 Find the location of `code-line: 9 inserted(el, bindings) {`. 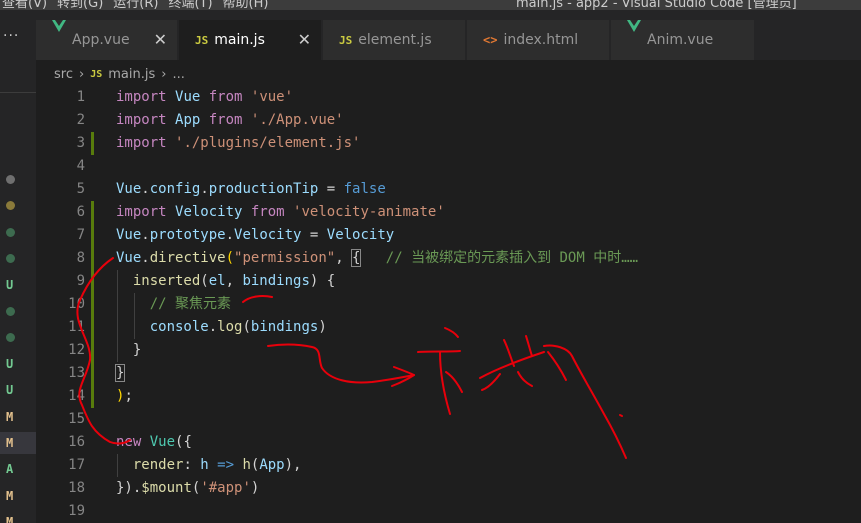

code-line: 9 inserted(el, bindings) { is located at coordinates (448, 281).